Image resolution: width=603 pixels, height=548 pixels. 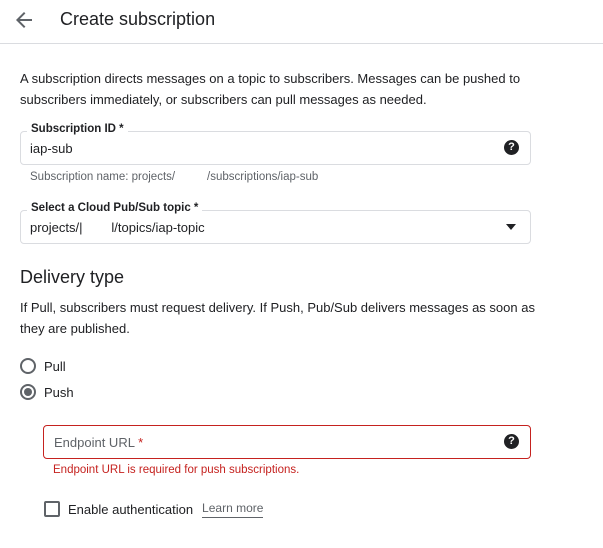 What do you see at coordinates (24, 20) in the screenshot?
I see `arrow-back-icon` at bounding box center [24, 20].